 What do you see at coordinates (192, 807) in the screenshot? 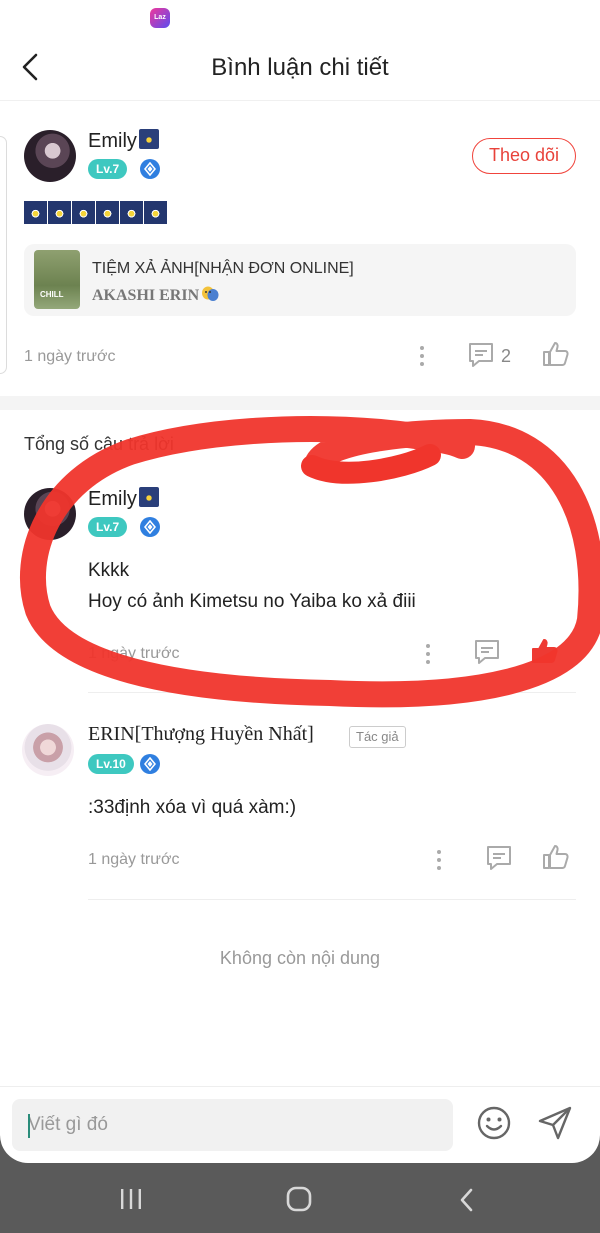
I see `reply-text: :33định xóa vì quá xàm:)` at bounding box center [192, 807].